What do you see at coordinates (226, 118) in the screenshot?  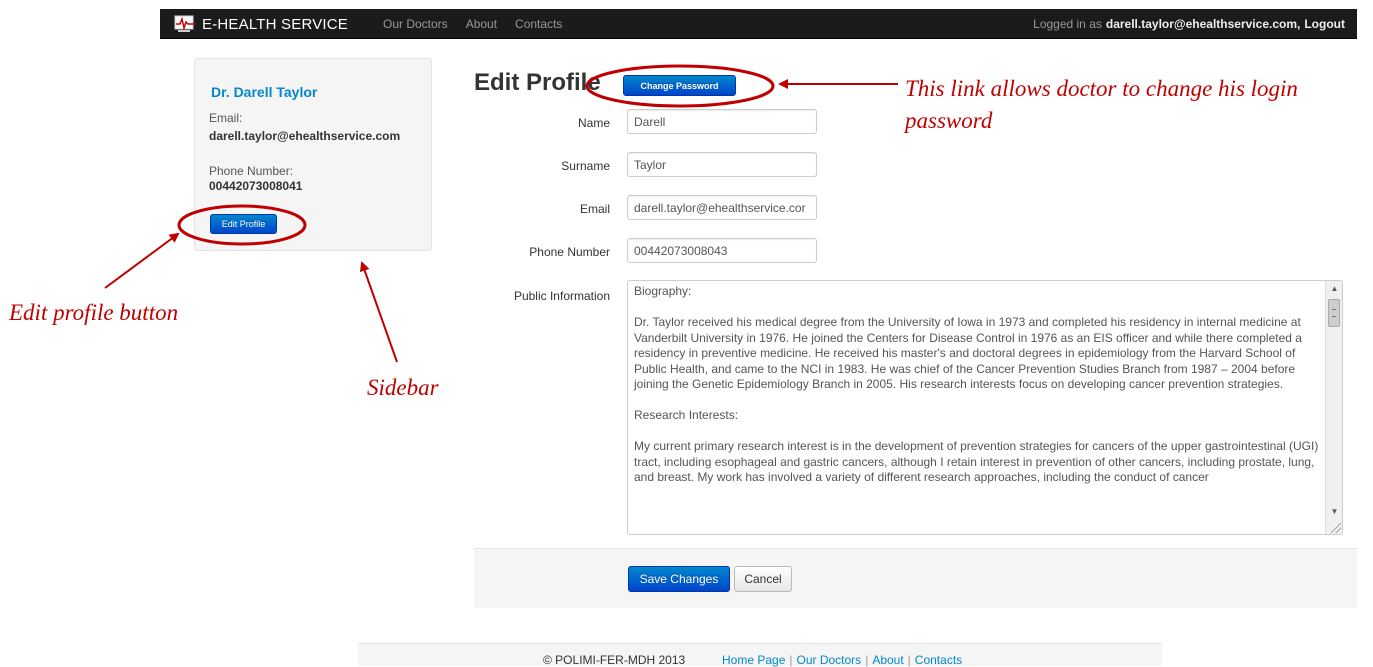 I see `email-label: Email:` at bounding box center [226, 118].